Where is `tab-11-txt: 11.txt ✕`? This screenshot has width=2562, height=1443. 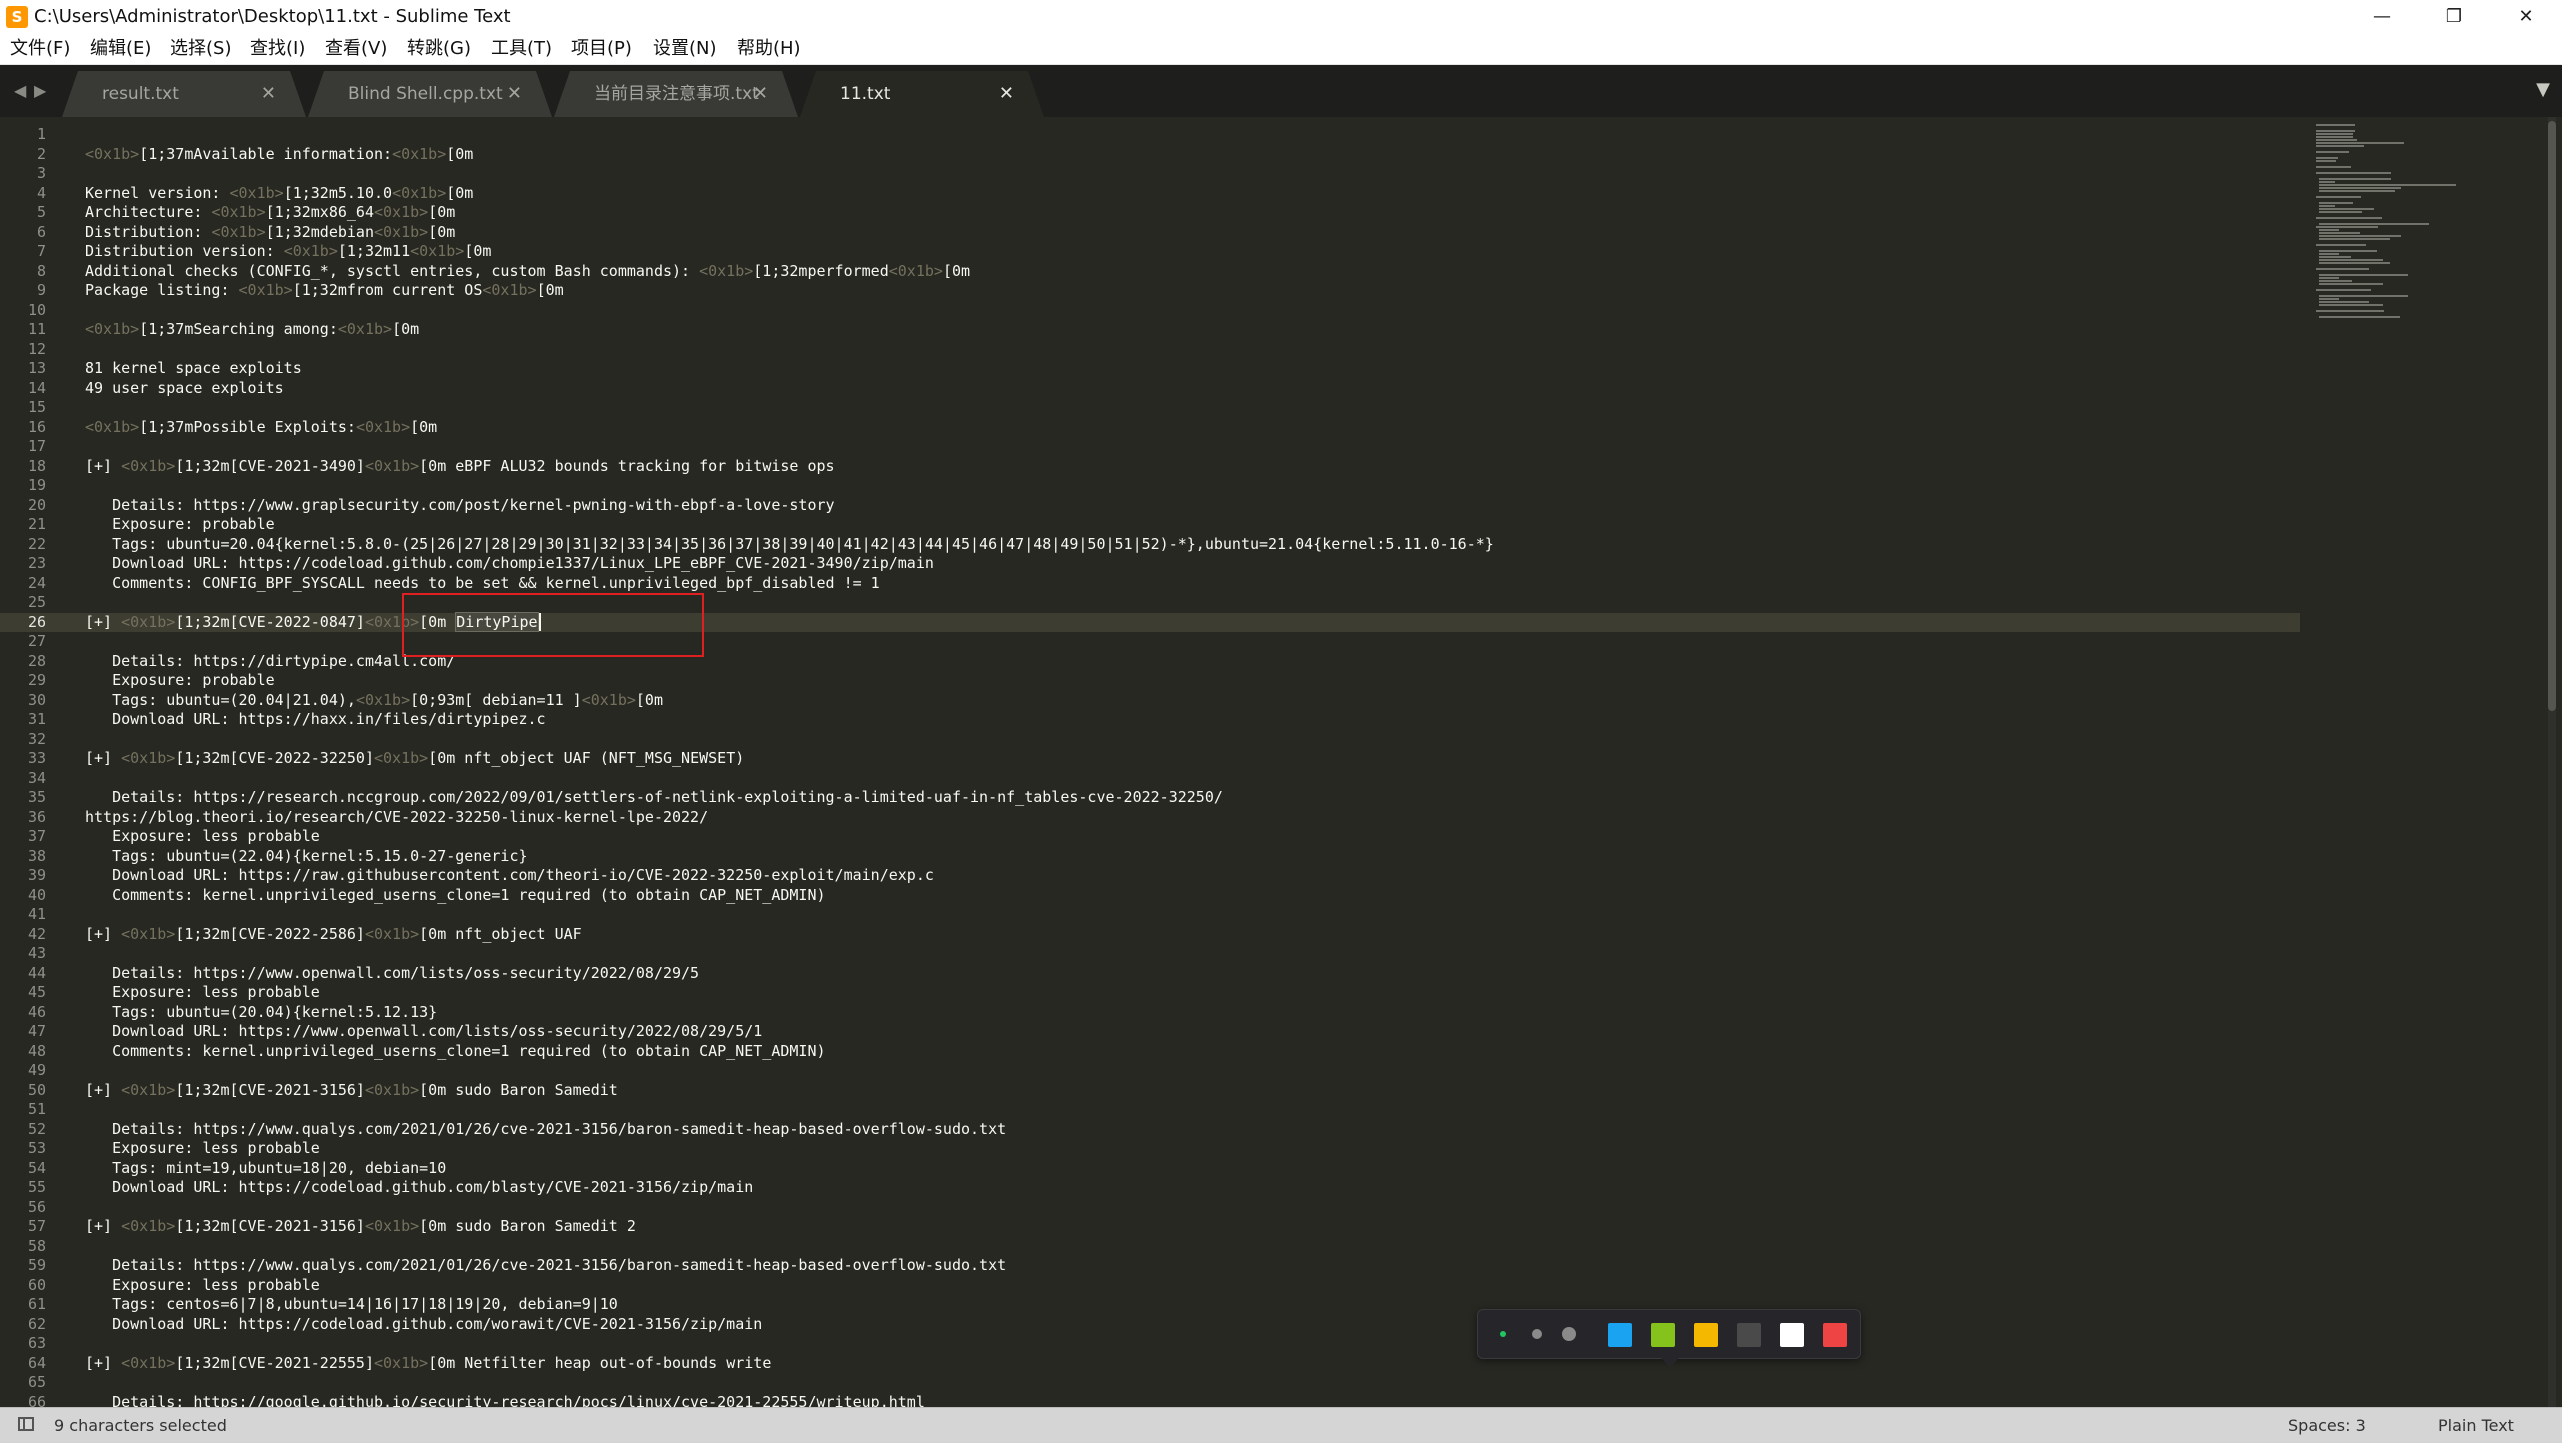
tab-11-txt: 11.txt ✕ is located at coordinates (922, 94).